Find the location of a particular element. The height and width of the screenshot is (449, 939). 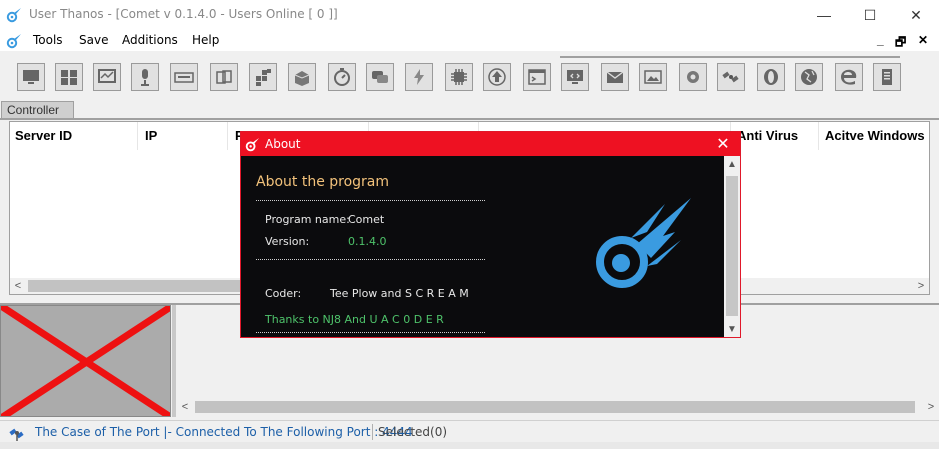

selected-count: Selected(0) is located at coordinates (413, 432).